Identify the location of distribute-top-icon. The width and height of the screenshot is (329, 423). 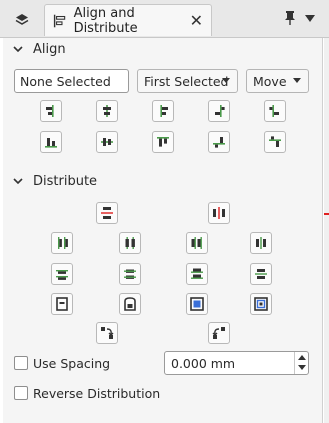
(62, 275).